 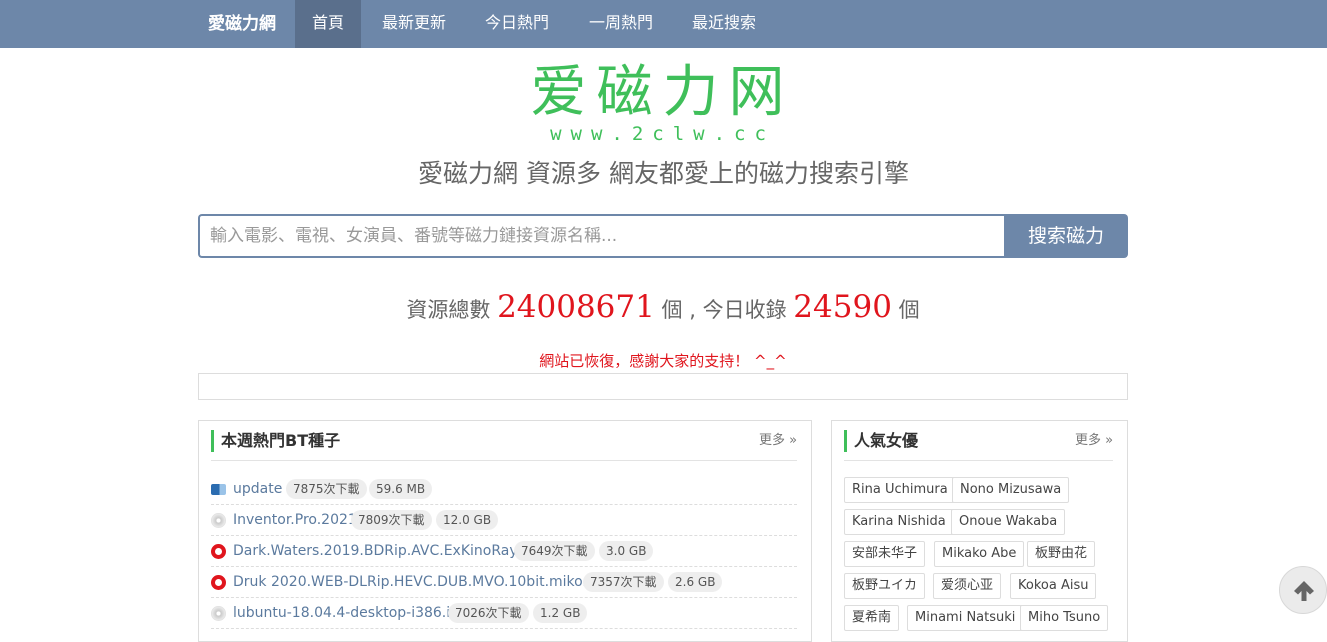 What do you see at coordinates (391, 520) in the screenshot?
I see `download-count-badge: 7809次下載` at bounding box center [391, 520].